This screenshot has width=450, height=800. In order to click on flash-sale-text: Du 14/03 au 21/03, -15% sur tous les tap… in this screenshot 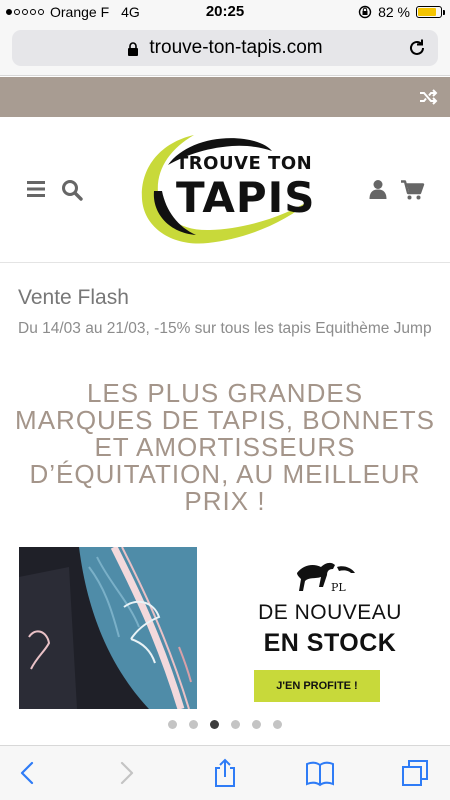, I will do `click(225, 328)`.